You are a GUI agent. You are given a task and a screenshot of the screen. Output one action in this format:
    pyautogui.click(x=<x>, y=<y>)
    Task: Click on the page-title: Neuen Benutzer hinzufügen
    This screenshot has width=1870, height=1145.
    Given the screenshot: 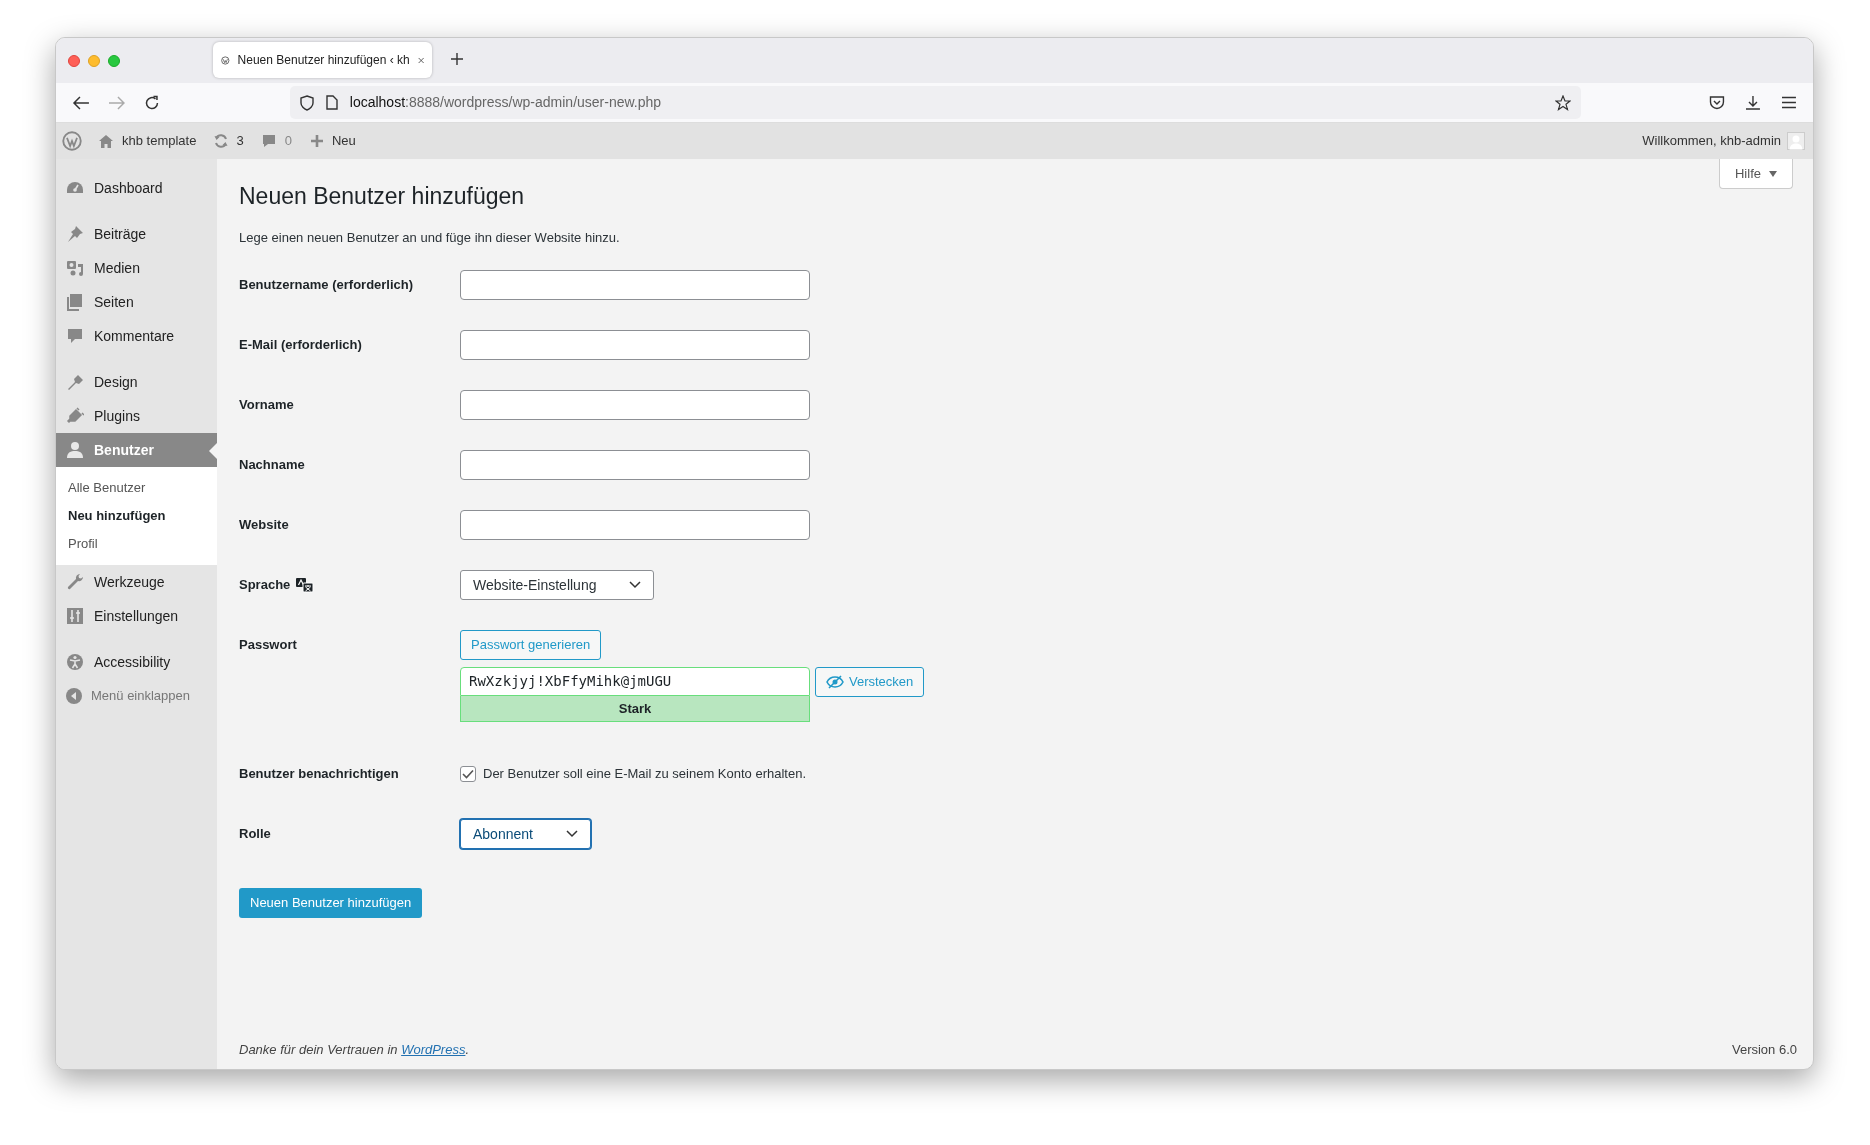 What is the action you would take?
    pyautogui.click(x=382, y=196)
    